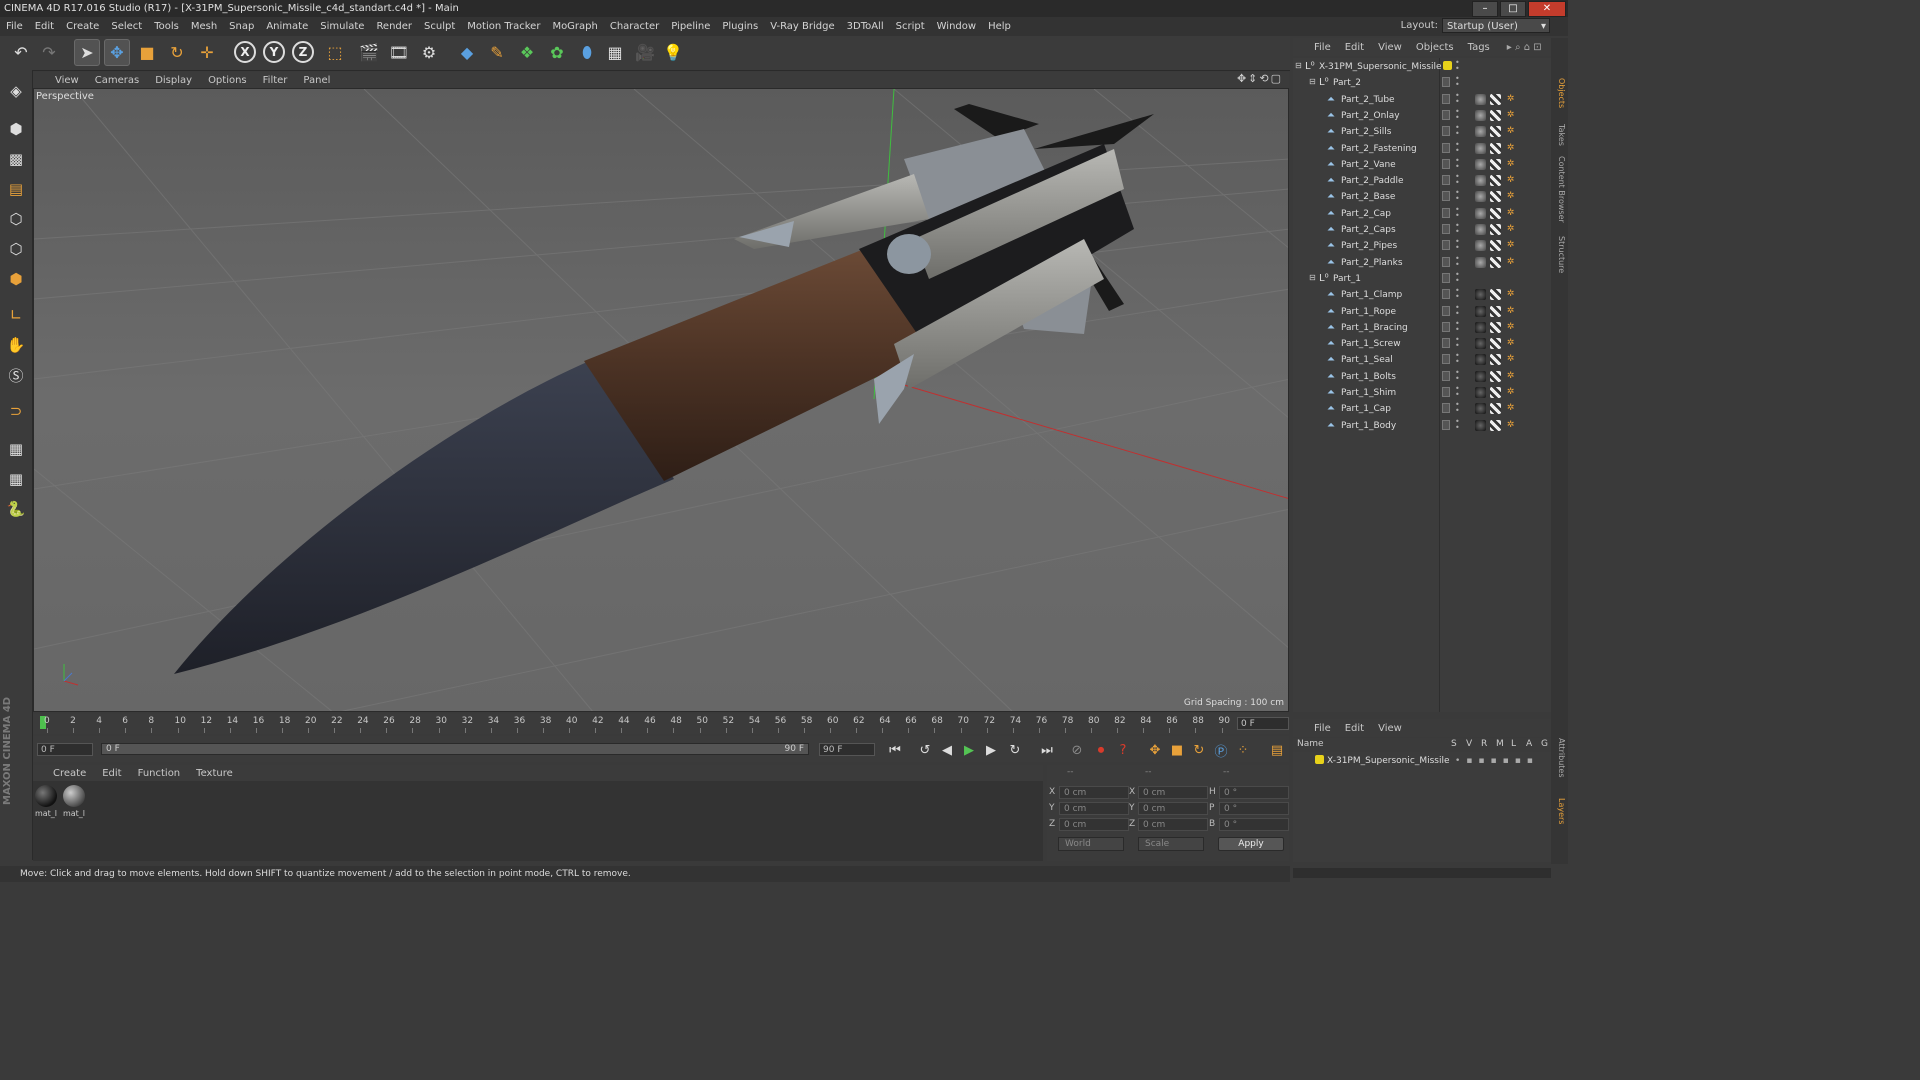  What do you see at coordinates (1123, 750) in the screenshot?
I see `autokey-icon: ?` at bounding box center [1123, 750].